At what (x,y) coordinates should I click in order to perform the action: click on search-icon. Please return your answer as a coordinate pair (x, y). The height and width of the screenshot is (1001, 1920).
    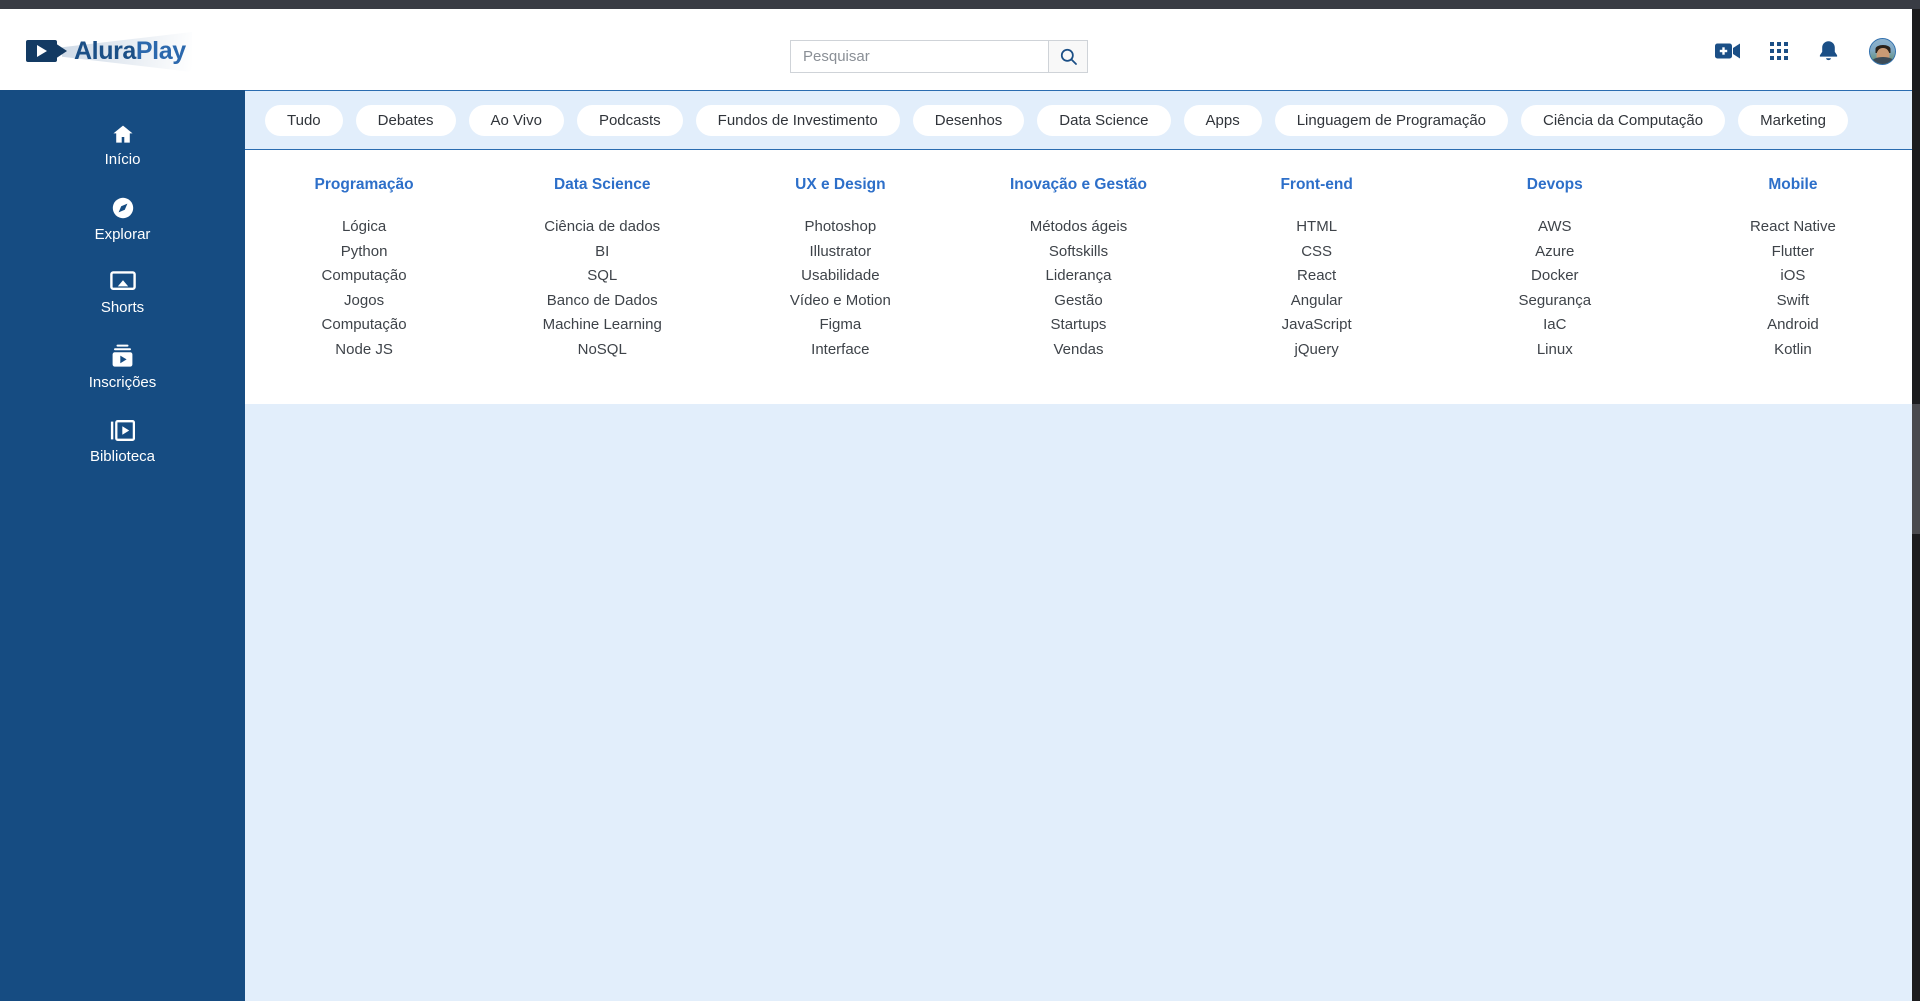
    Looking at the image, I should click on (1068, 56).